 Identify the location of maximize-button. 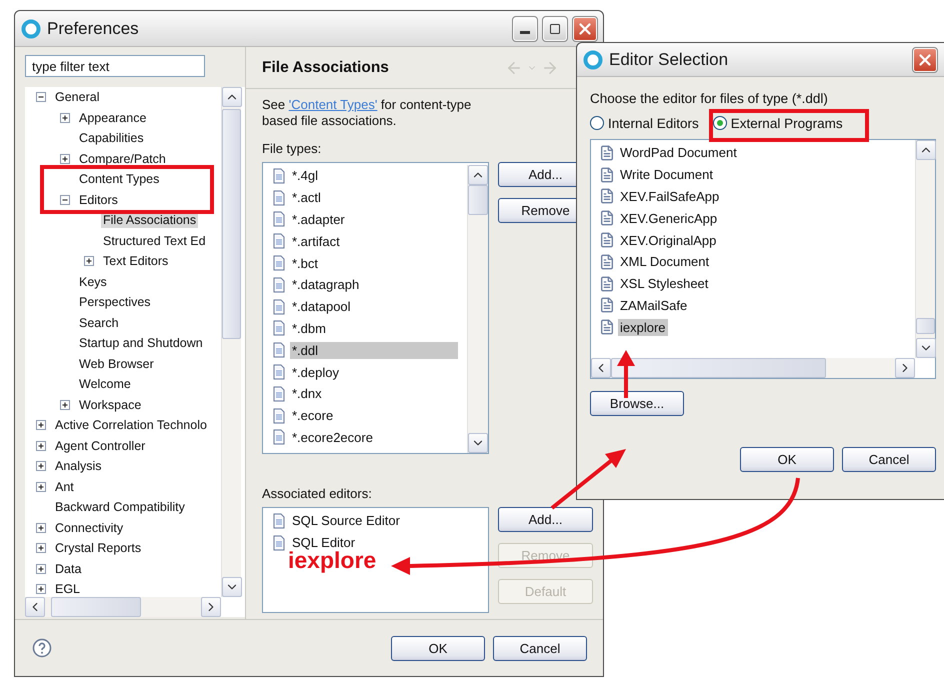
(555, 28).